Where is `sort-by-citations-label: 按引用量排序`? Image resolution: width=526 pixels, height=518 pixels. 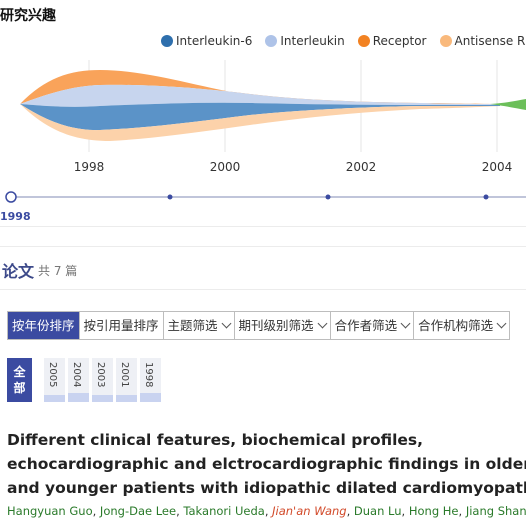 sort-by-citations-label: 按引用量排序 is located at coordinates (121, 325).